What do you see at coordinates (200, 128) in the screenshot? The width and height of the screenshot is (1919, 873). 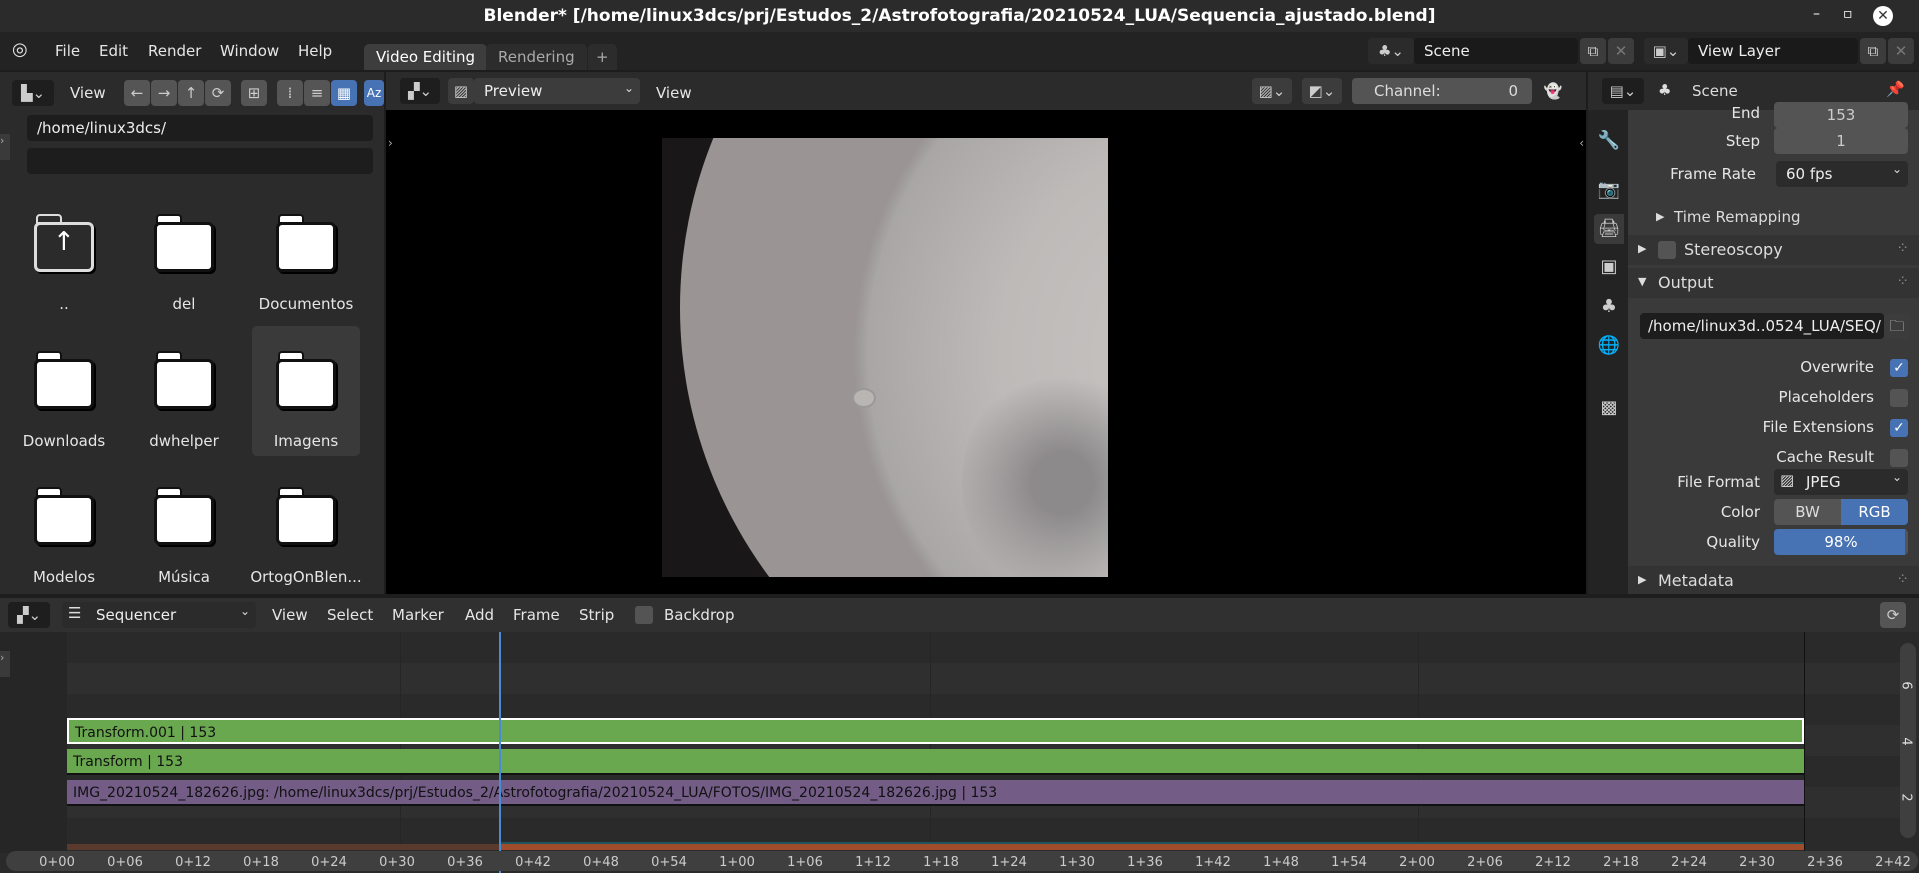 I see `directory-path-input: /home/linux3dcs/` at bounding box center [200, 128].